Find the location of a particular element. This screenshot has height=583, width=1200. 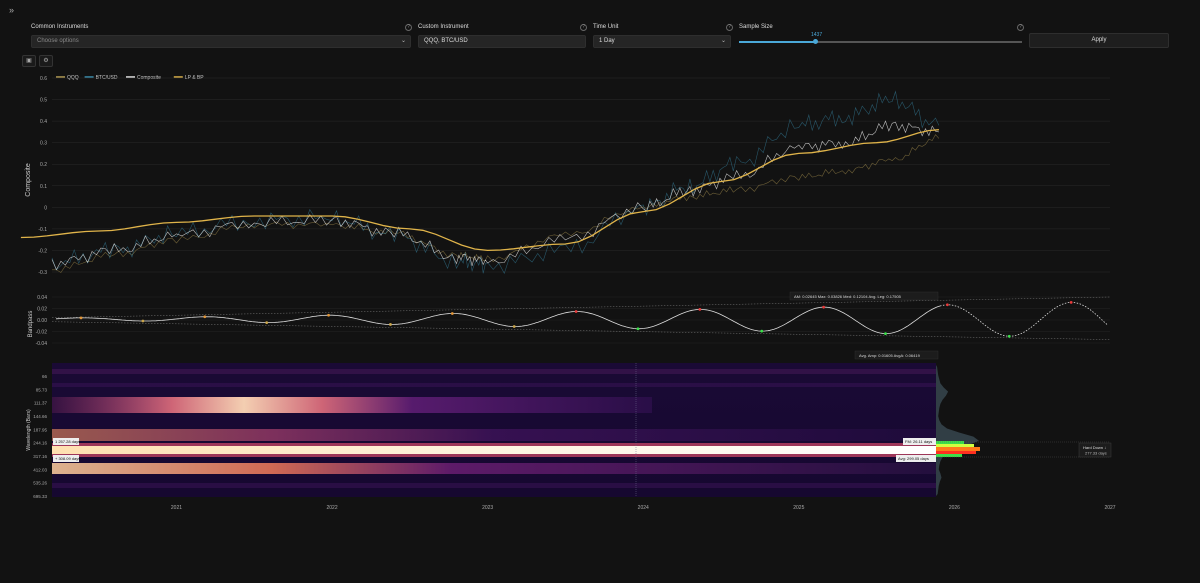

heatmap-x-ticks: 2021 2022 2023 2024 2025 2026 2027 is located at coordinates (643, 508).